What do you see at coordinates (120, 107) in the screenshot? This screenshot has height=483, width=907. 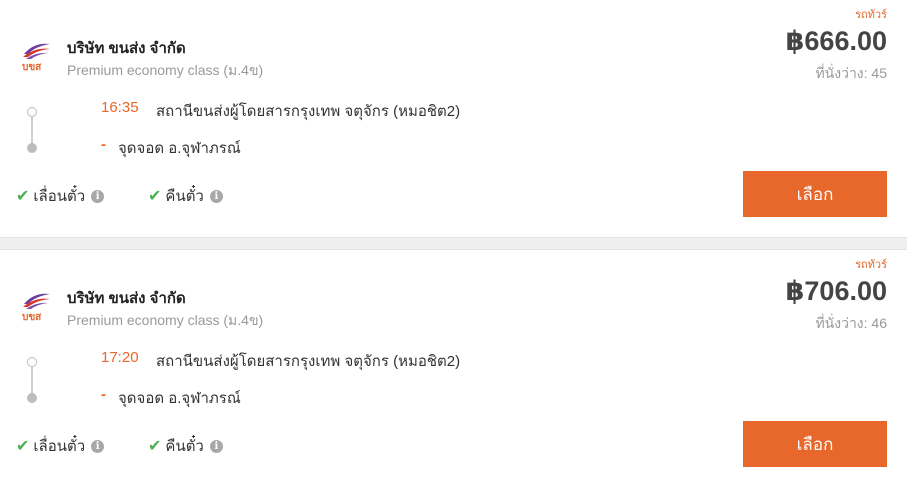 I see `departure-time: 16:35` at bounding box center [120, 107].